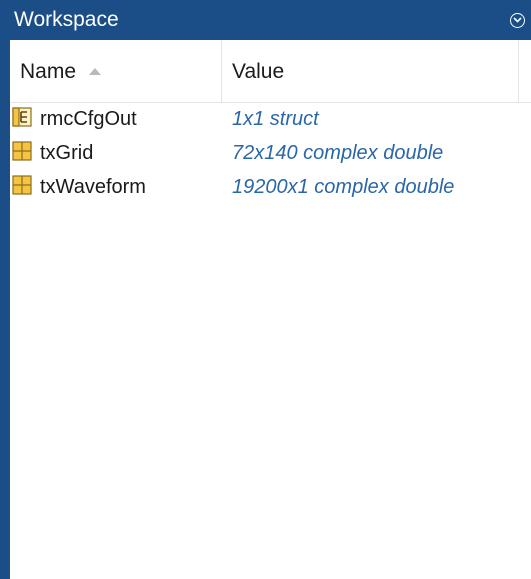  Describe the element at coordinates (48, 71) in the screenshot. I see `name-column-label: Name` at that location.